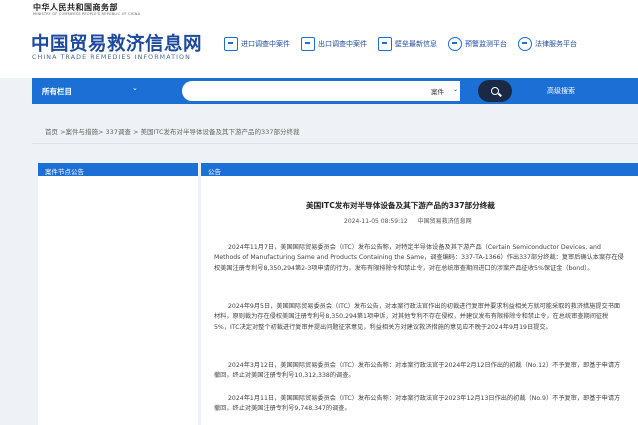 This screenshot has width=638, height=425. Describe the element at coordinates (561, 91) in the screenshot. I see `advanced-search-link: 高级搜索` at that location.